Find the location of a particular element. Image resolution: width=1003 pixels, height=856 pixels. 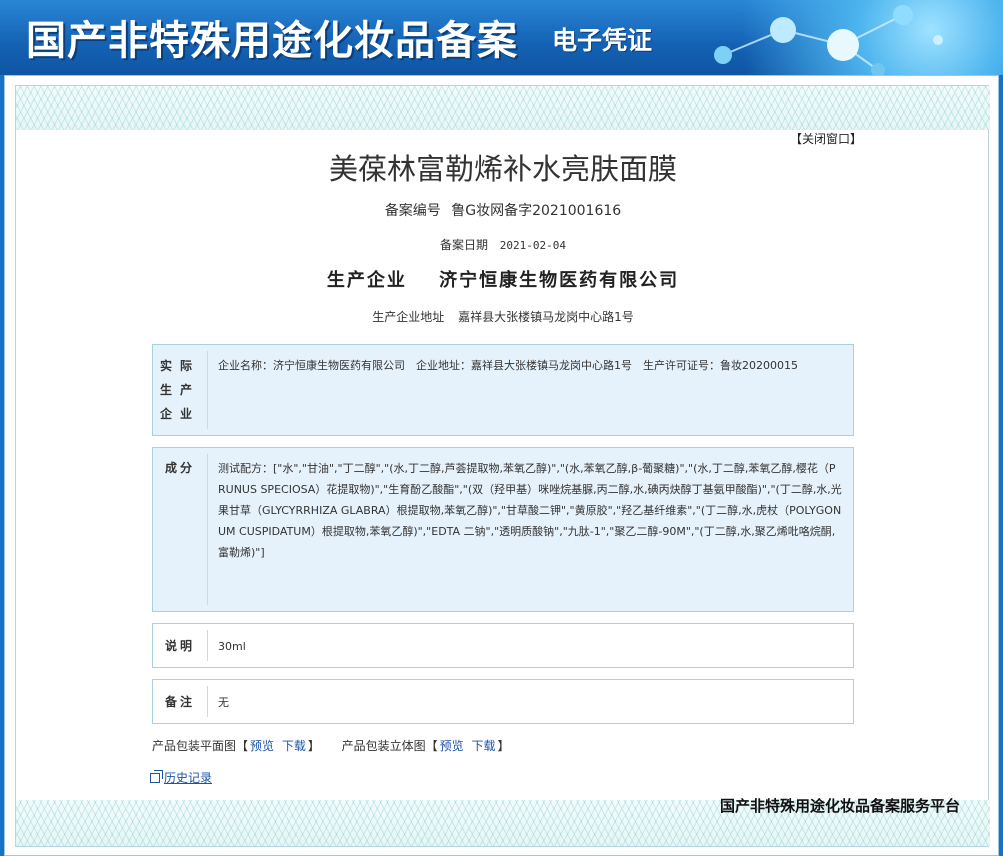

registration-number-value: 鲁G妆网备字2021001616 is located at coordinates (536, 211).